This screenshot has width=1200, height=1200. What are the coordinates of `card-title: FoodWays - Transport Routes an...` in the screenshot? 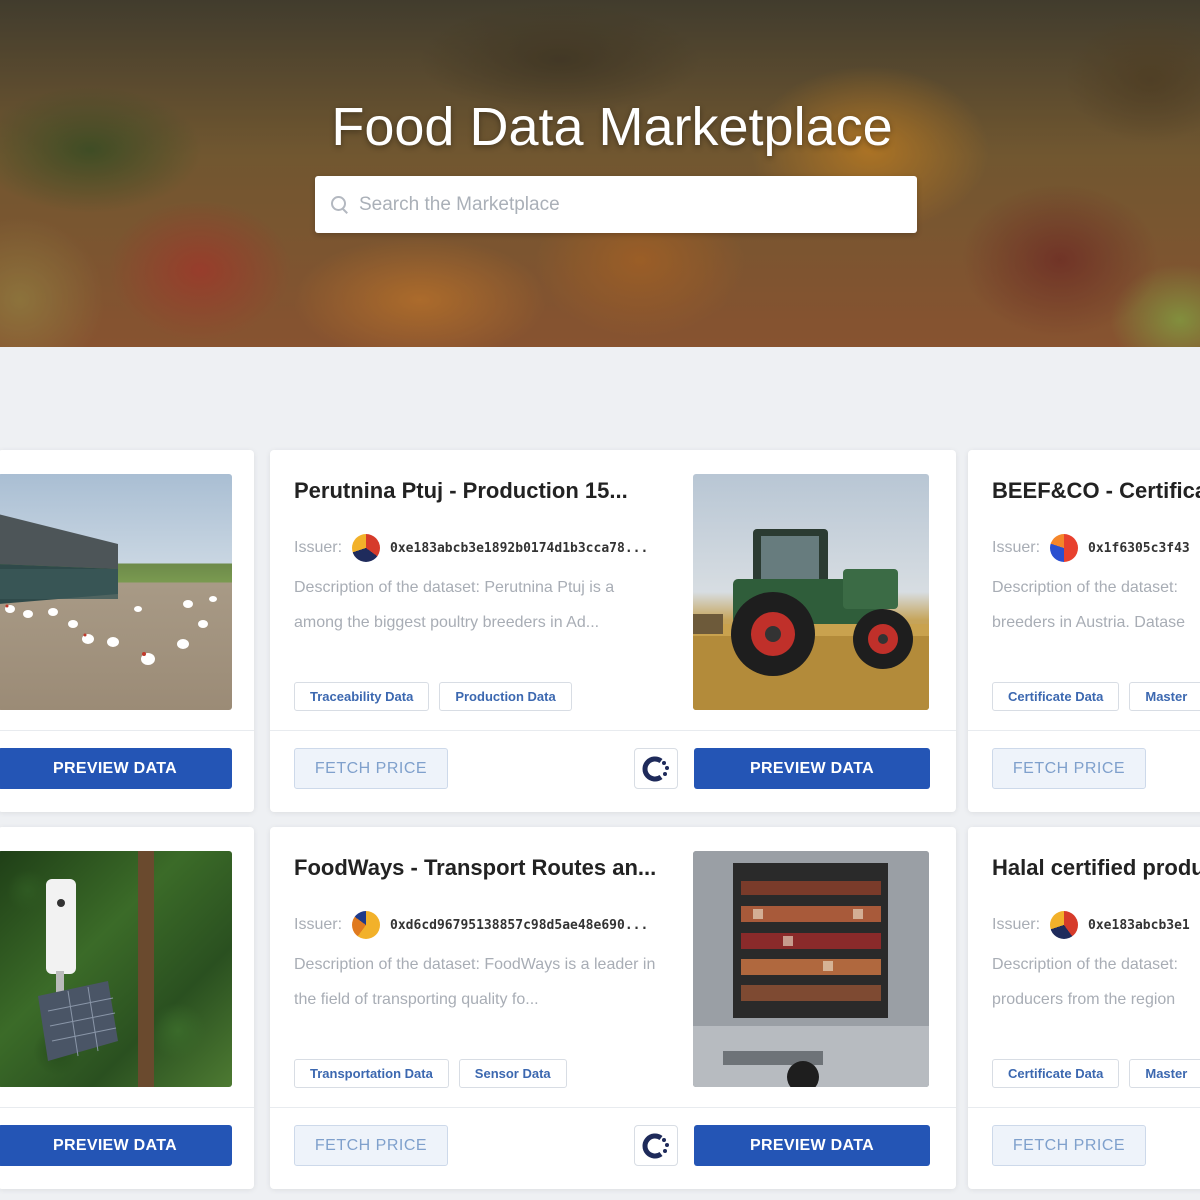 It's located at (484, 868).